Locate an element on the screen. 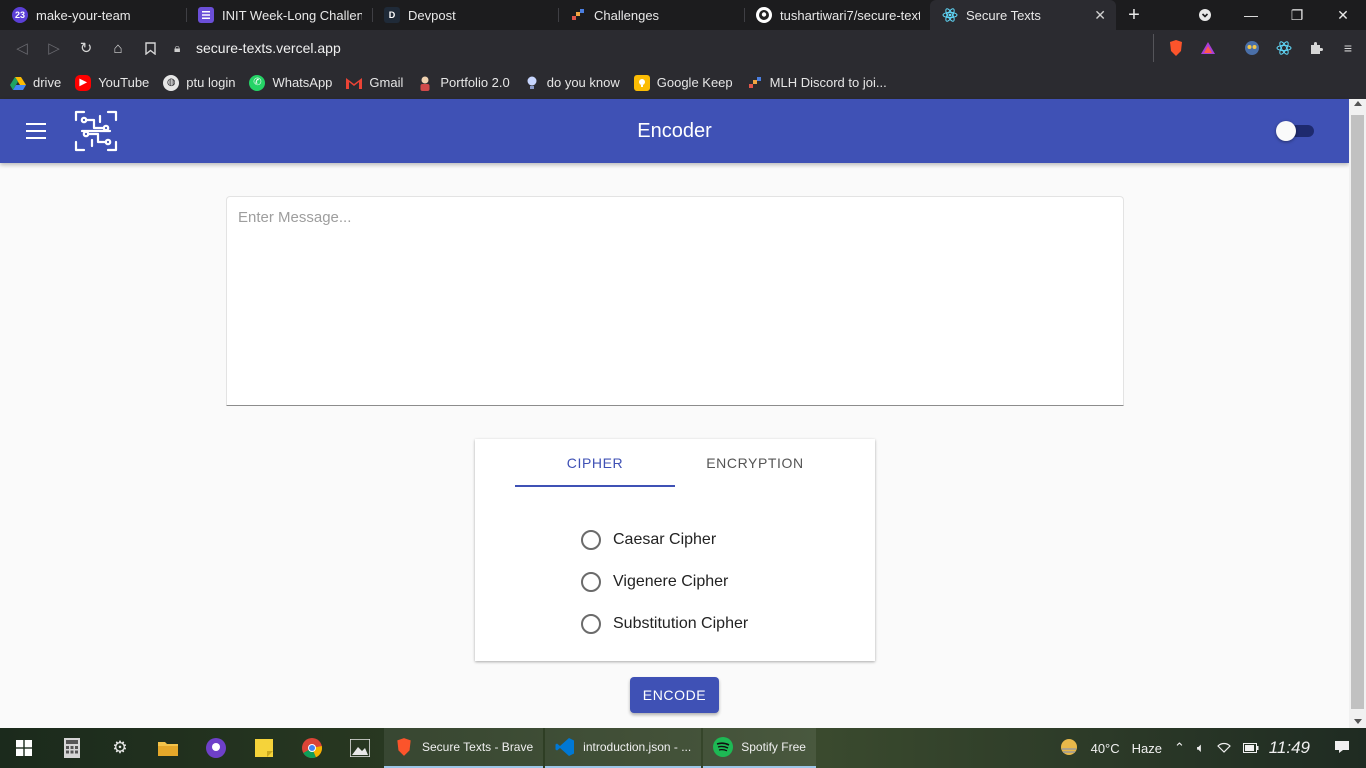  address-bar: 🔒︎ secure-texts.vercel.app is located at coordinates (664, 48).